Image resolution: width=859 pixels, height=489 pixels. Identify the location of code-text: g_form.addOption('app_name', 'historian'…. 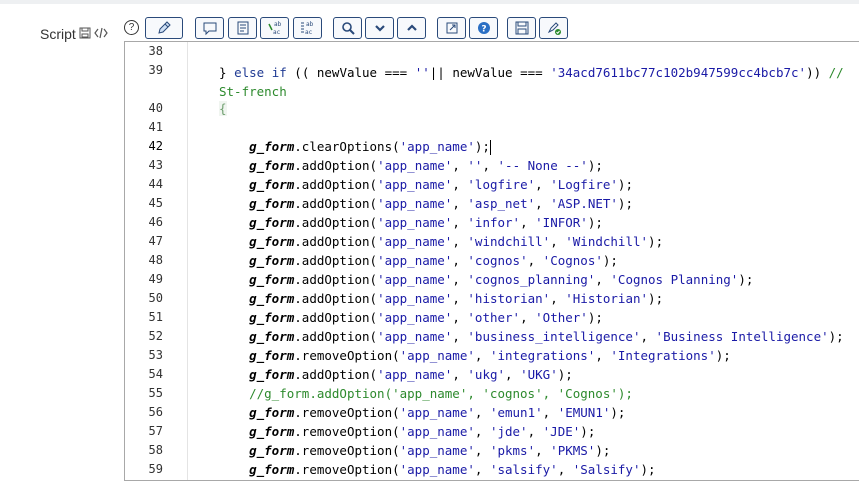
(441, 298).